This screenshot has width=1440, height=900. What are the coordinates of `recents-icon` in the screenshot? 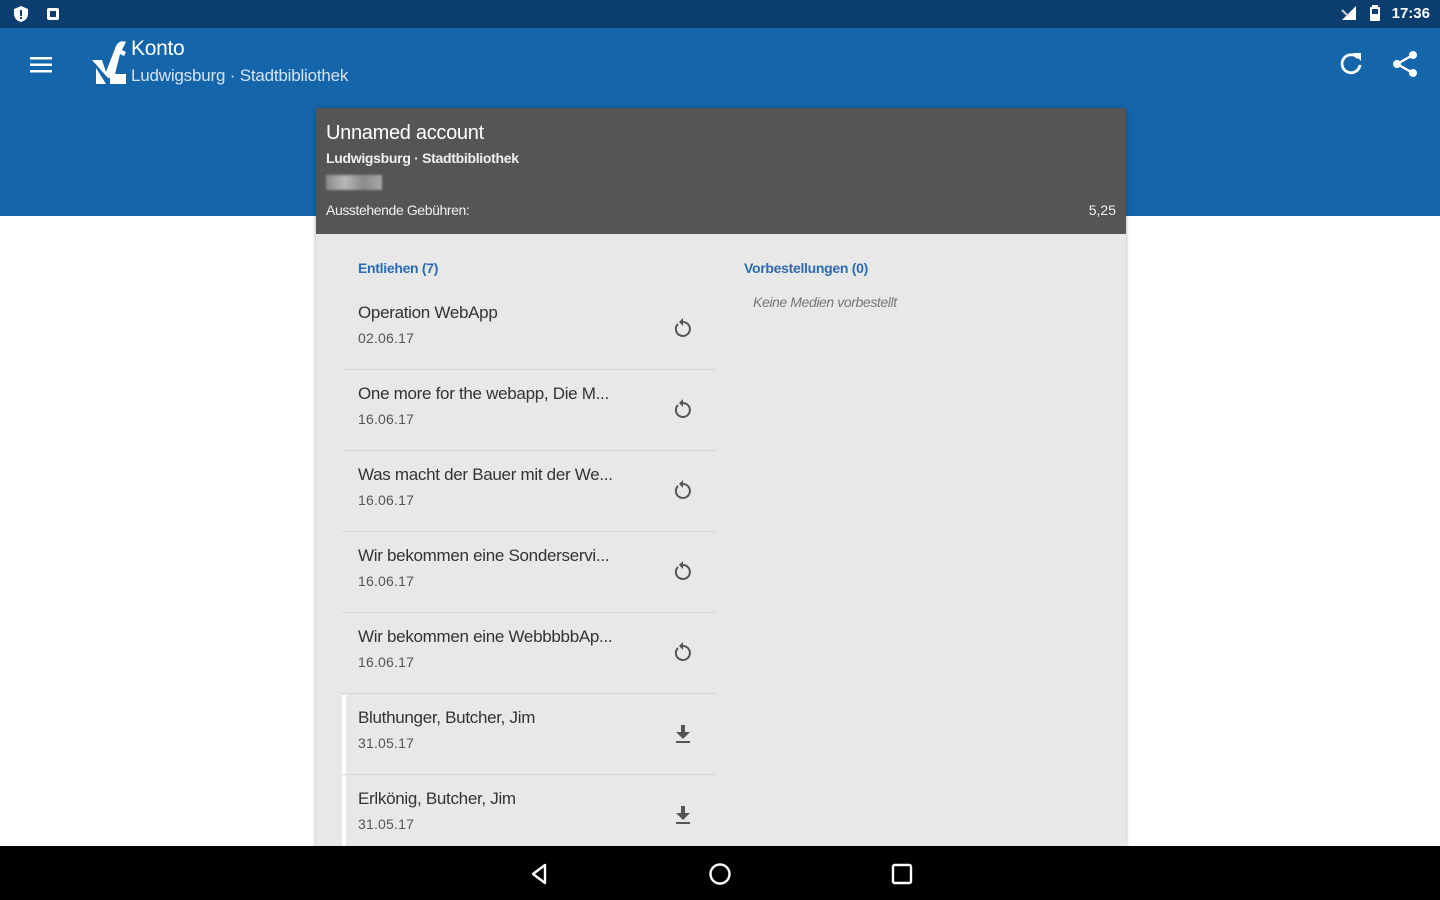 It's located at (902, 874).